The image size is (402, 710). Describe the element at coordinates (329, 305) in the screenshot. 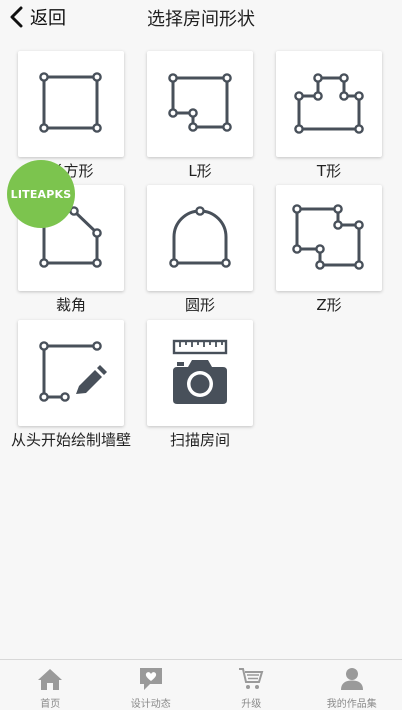

I see `shape-label: Z形` at that location.